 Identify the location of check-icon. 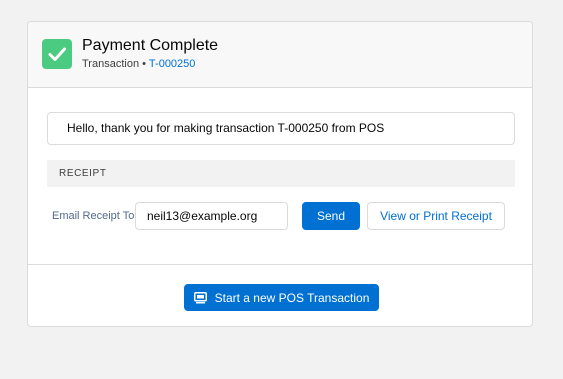
(57, 54).